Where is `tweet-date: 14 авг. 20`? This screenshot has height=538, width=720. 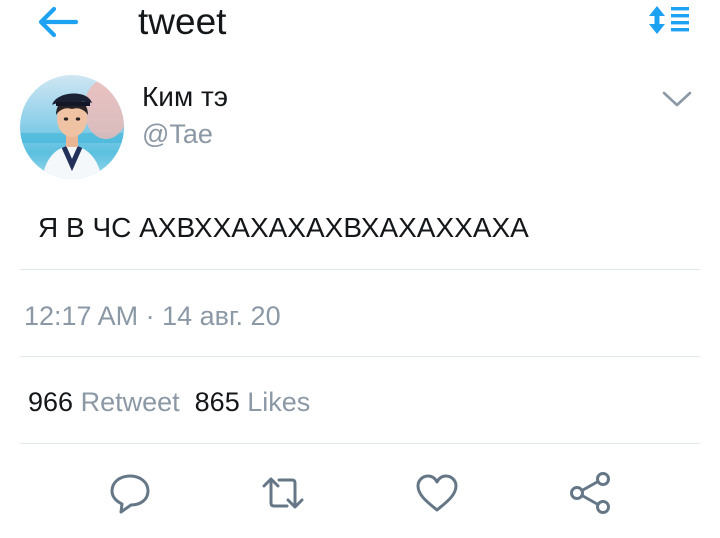
tweet-date: 14 авг. 20 is located at coordinates (221, 316).